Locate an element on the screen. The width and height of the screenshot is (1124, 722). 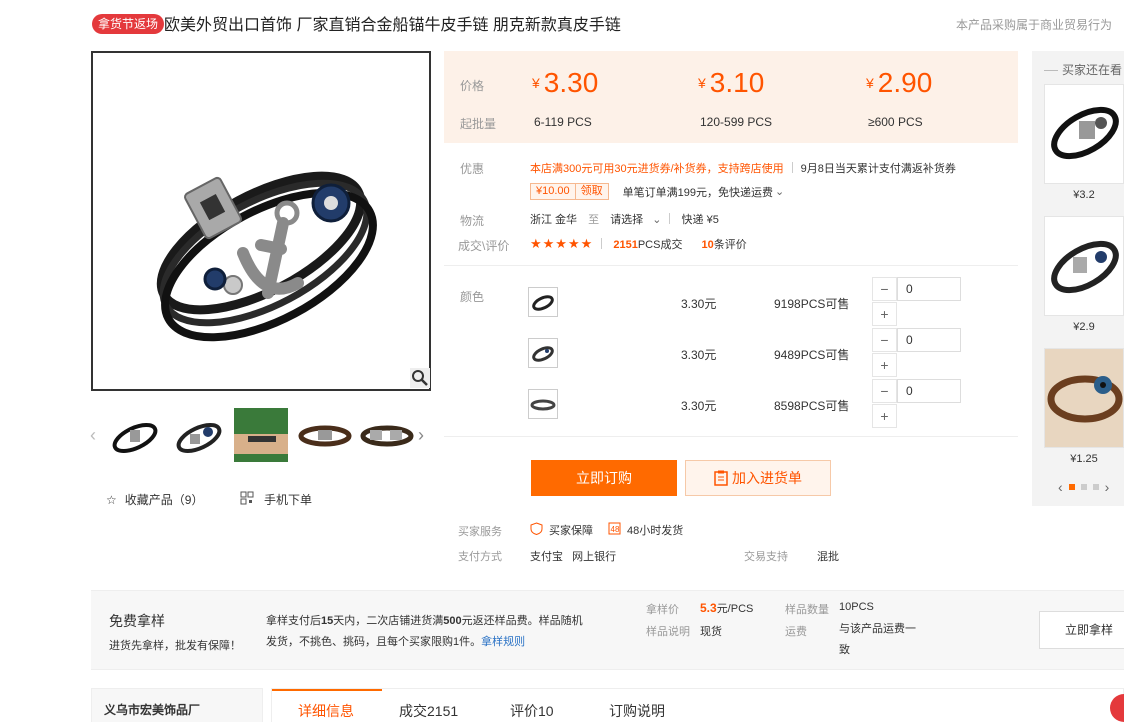
min-qty-label: 起批量 is located at coordinates (478, 124).